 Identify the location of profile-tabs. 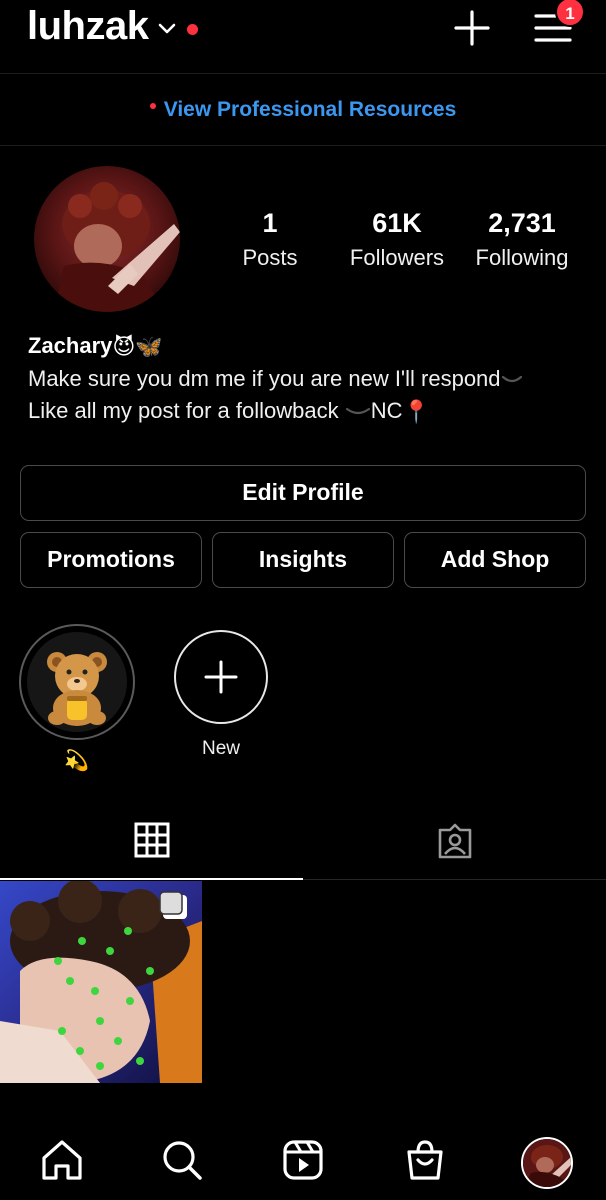
(303, 840).